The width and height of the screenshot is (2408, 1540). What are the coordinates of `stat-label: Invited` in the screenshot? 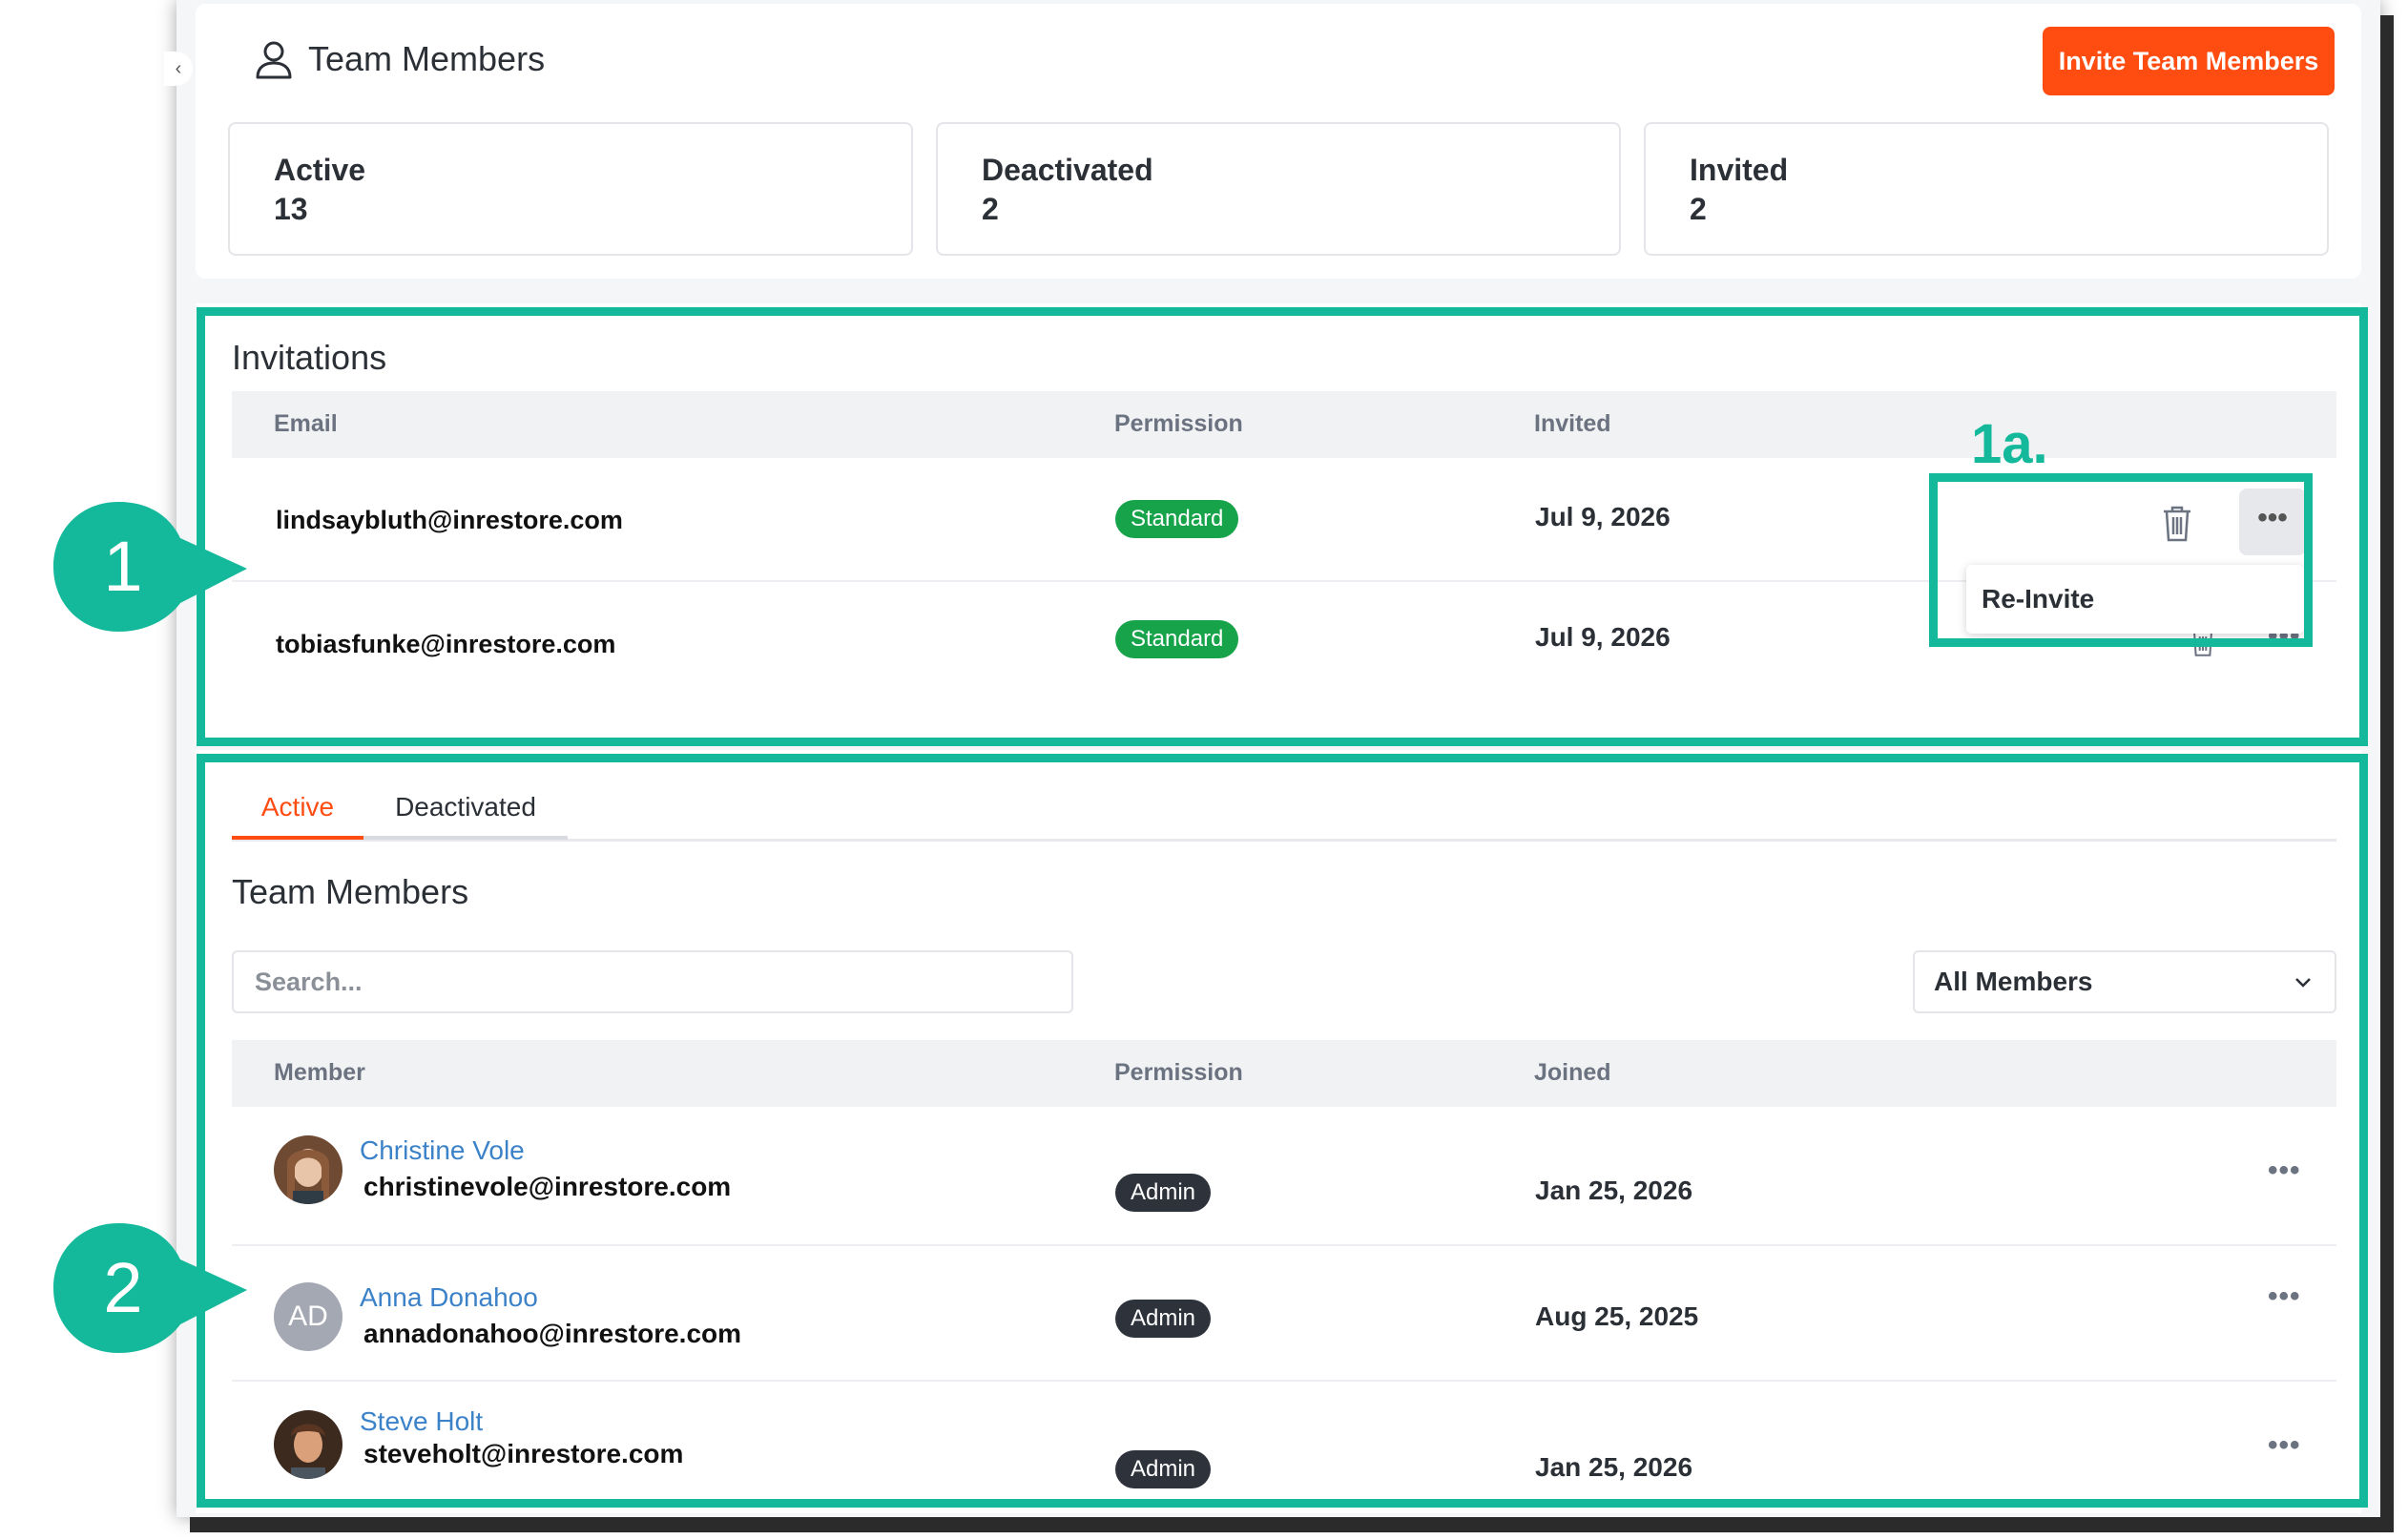 It's located at (1739, 170).